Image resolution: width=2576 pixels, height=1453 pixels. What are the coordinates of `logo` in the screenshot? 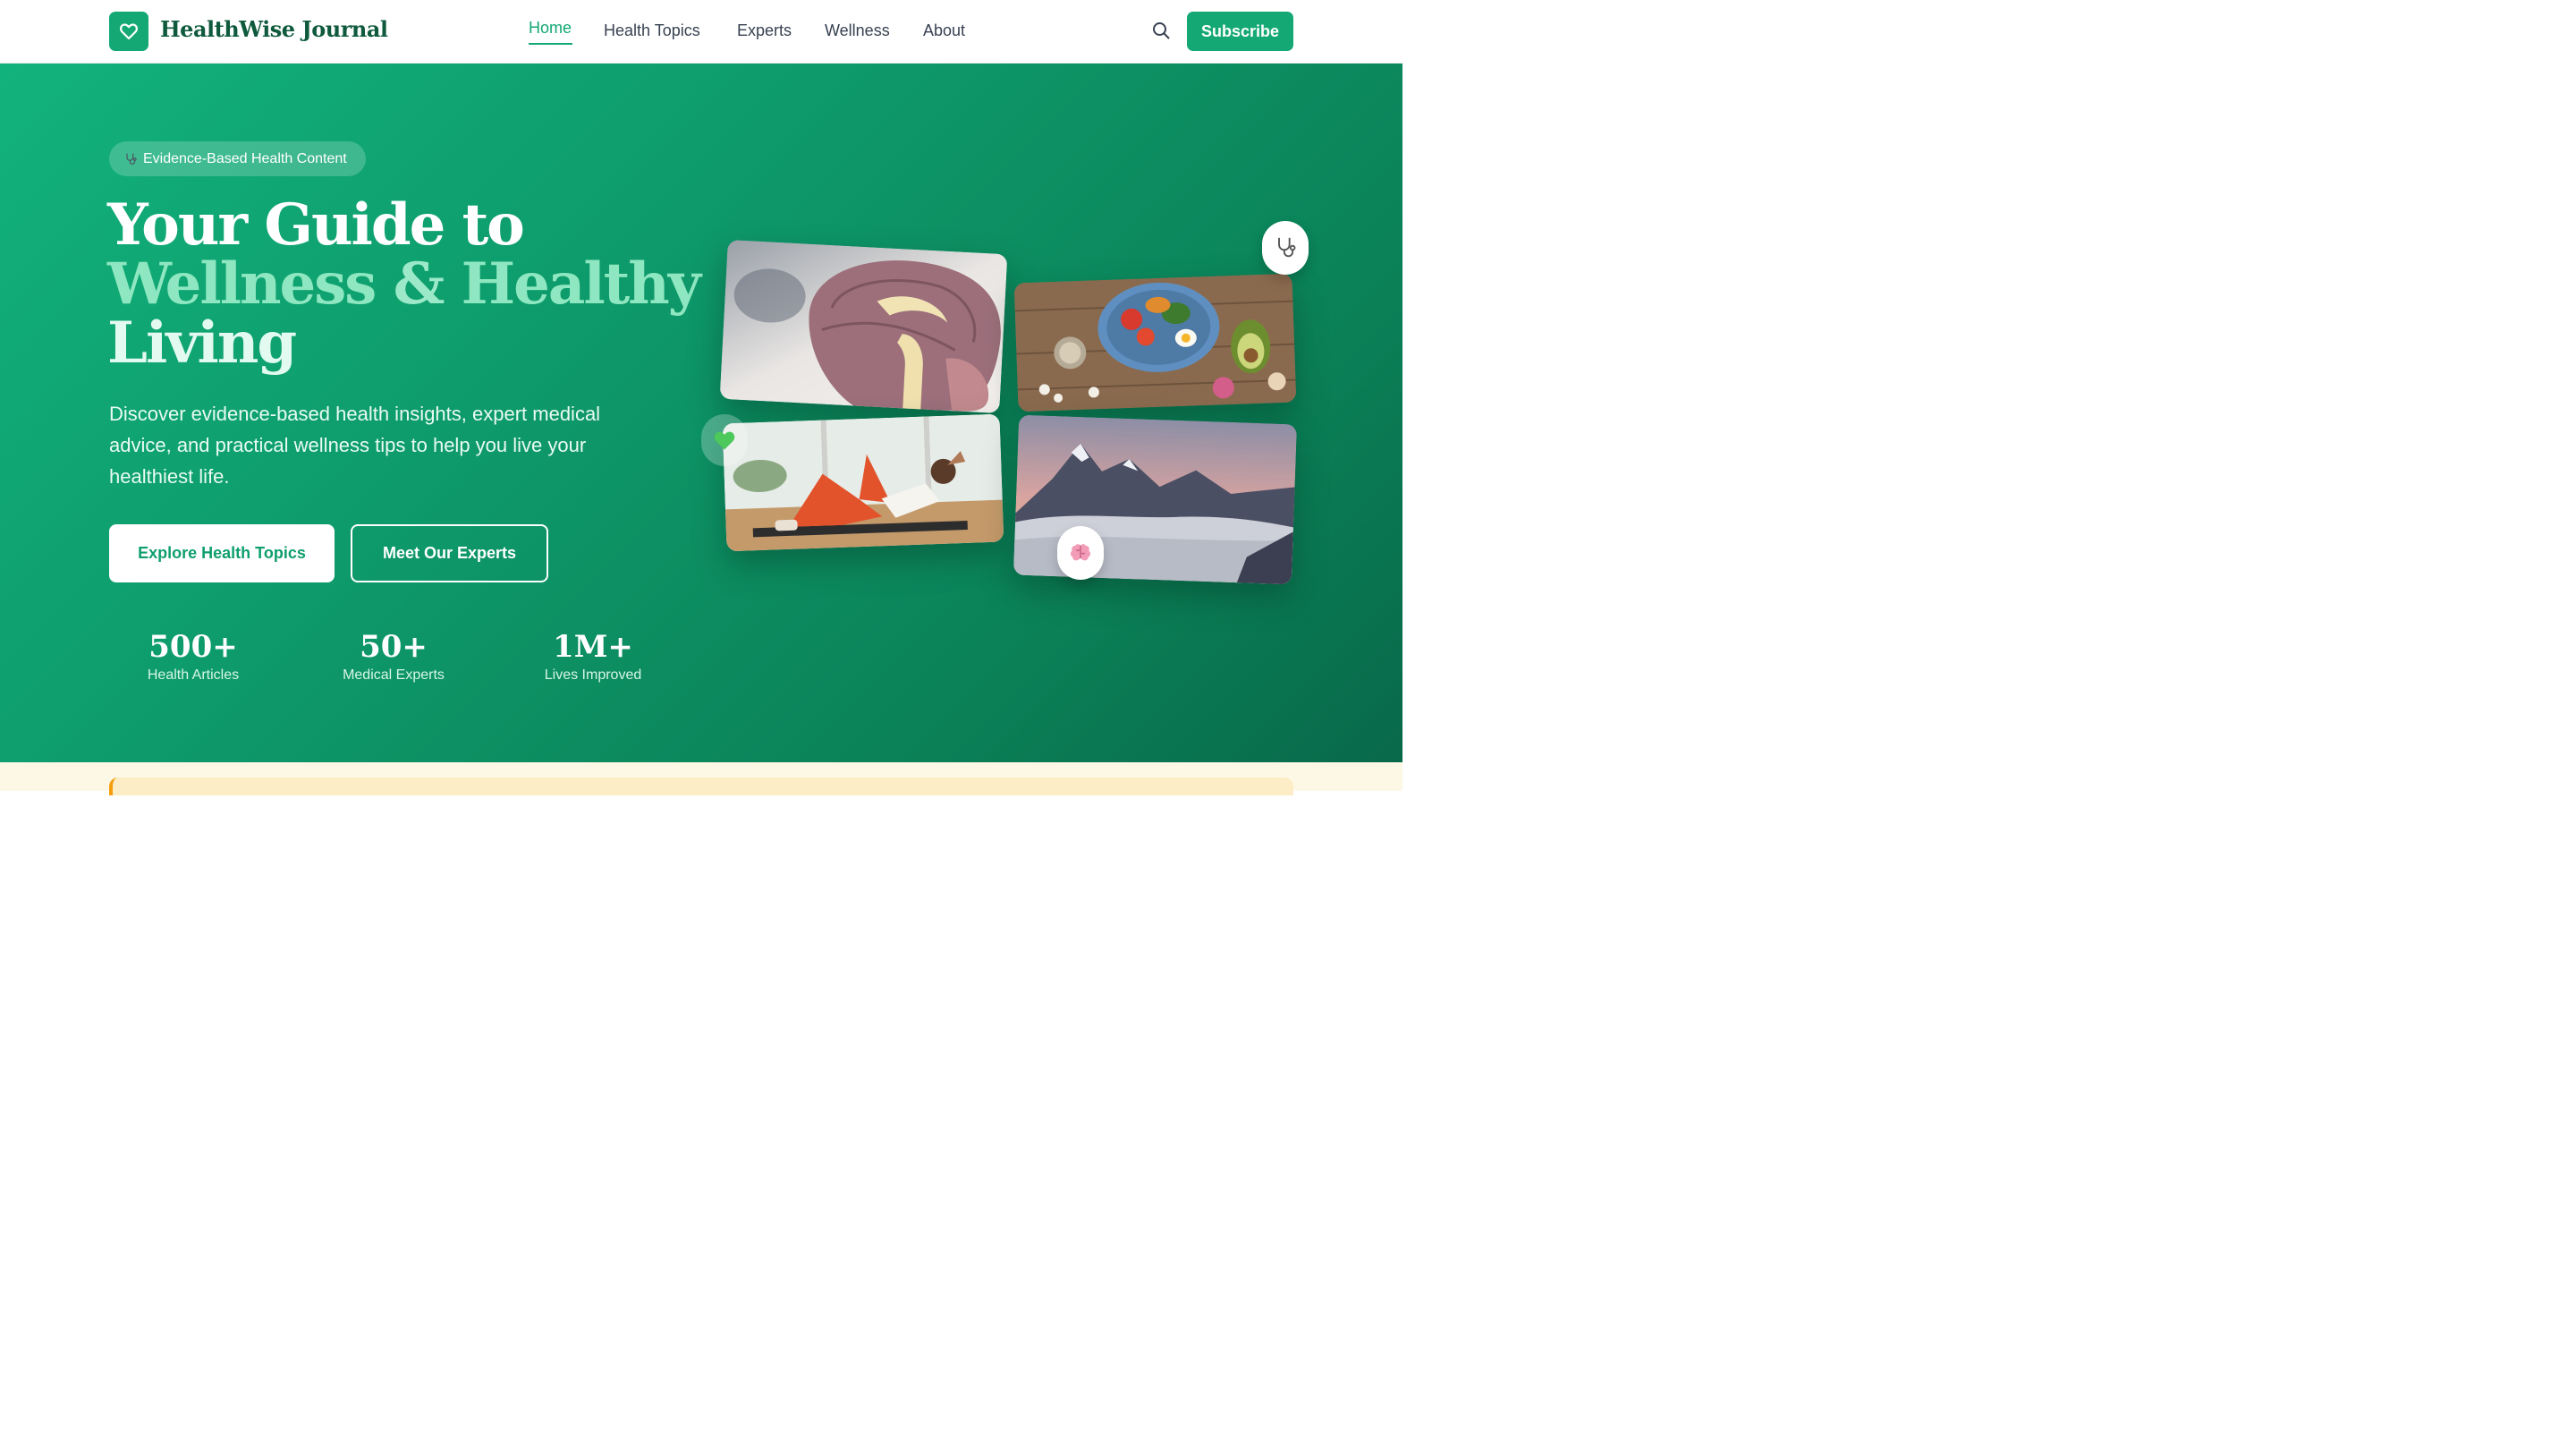 It's located at (128, 31).